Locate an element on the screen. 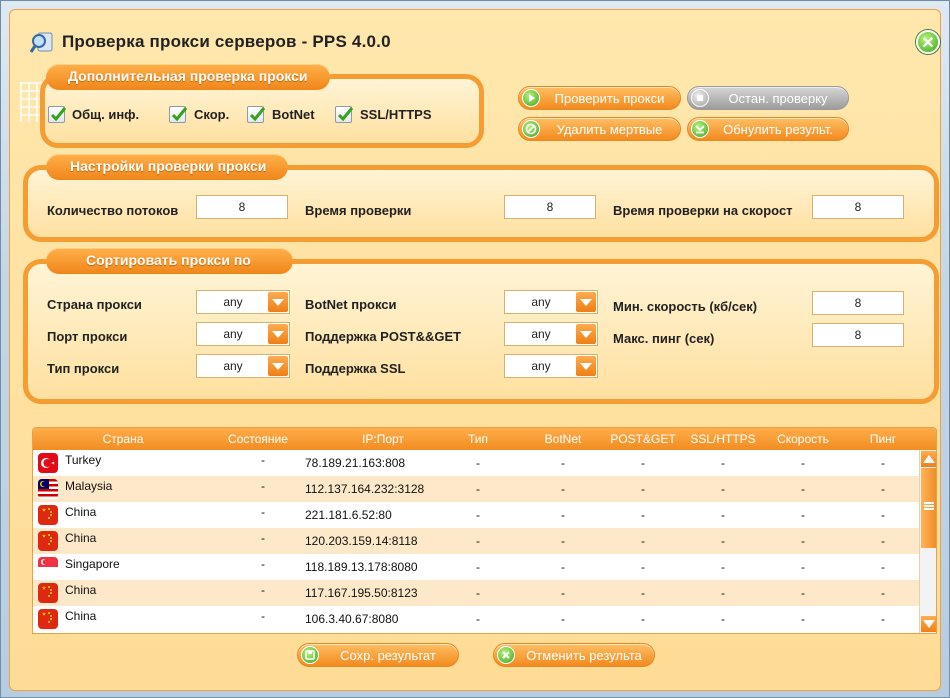  table-row: China - 221.181.6.52:80 - - - - - - is located at coordinates (476, 515).